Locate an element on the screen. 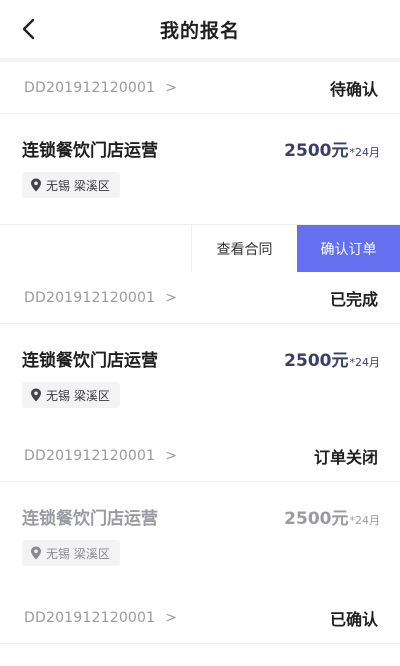 This screenshot has height=666, width=400. order-header: DD201912120001 > 订单关闭 is located at coordinates (200, 456).